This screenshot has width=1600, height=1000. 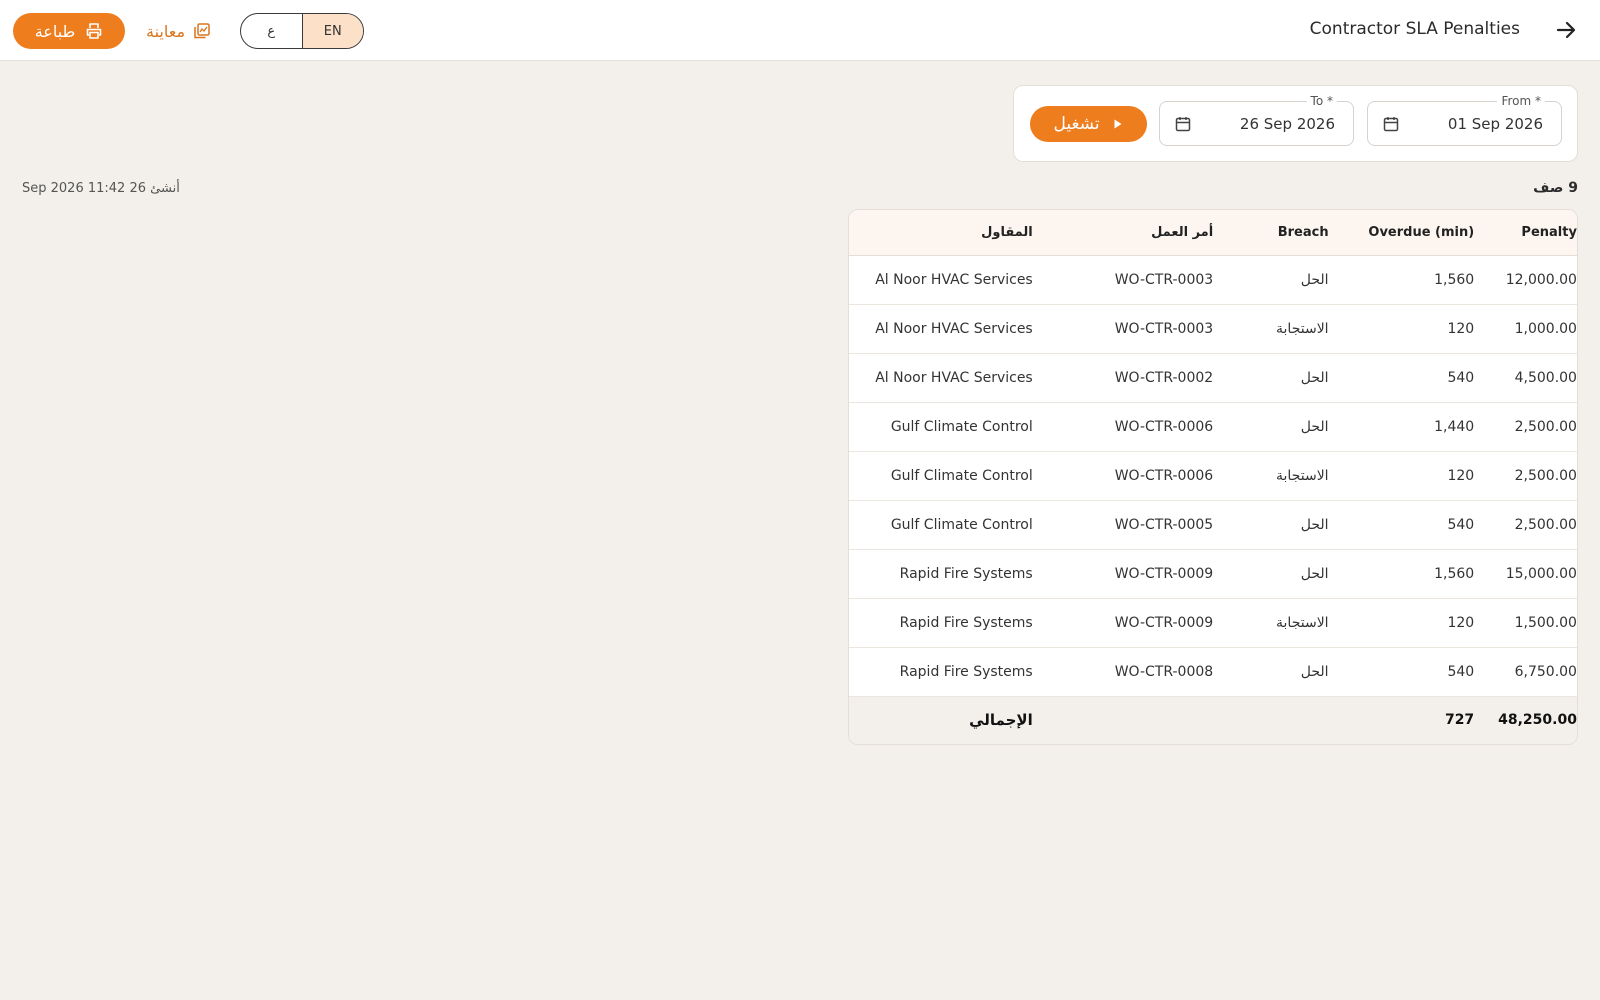 What do you see at coordinates (1271, 233) in the screenshot?
I see `column-header-breach: Breach` at bounding box center [1271, 233].